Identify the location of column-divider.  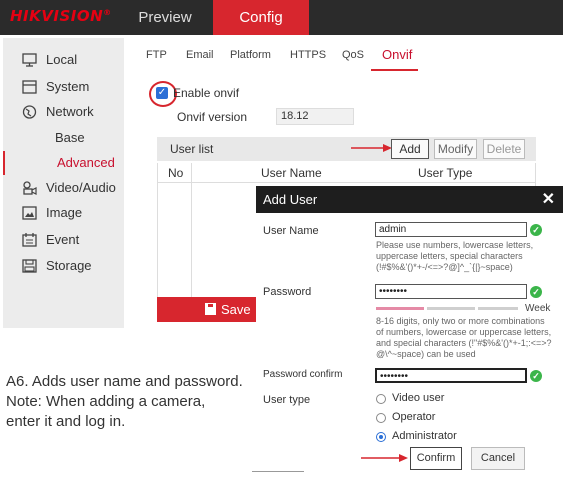
(191, 238).